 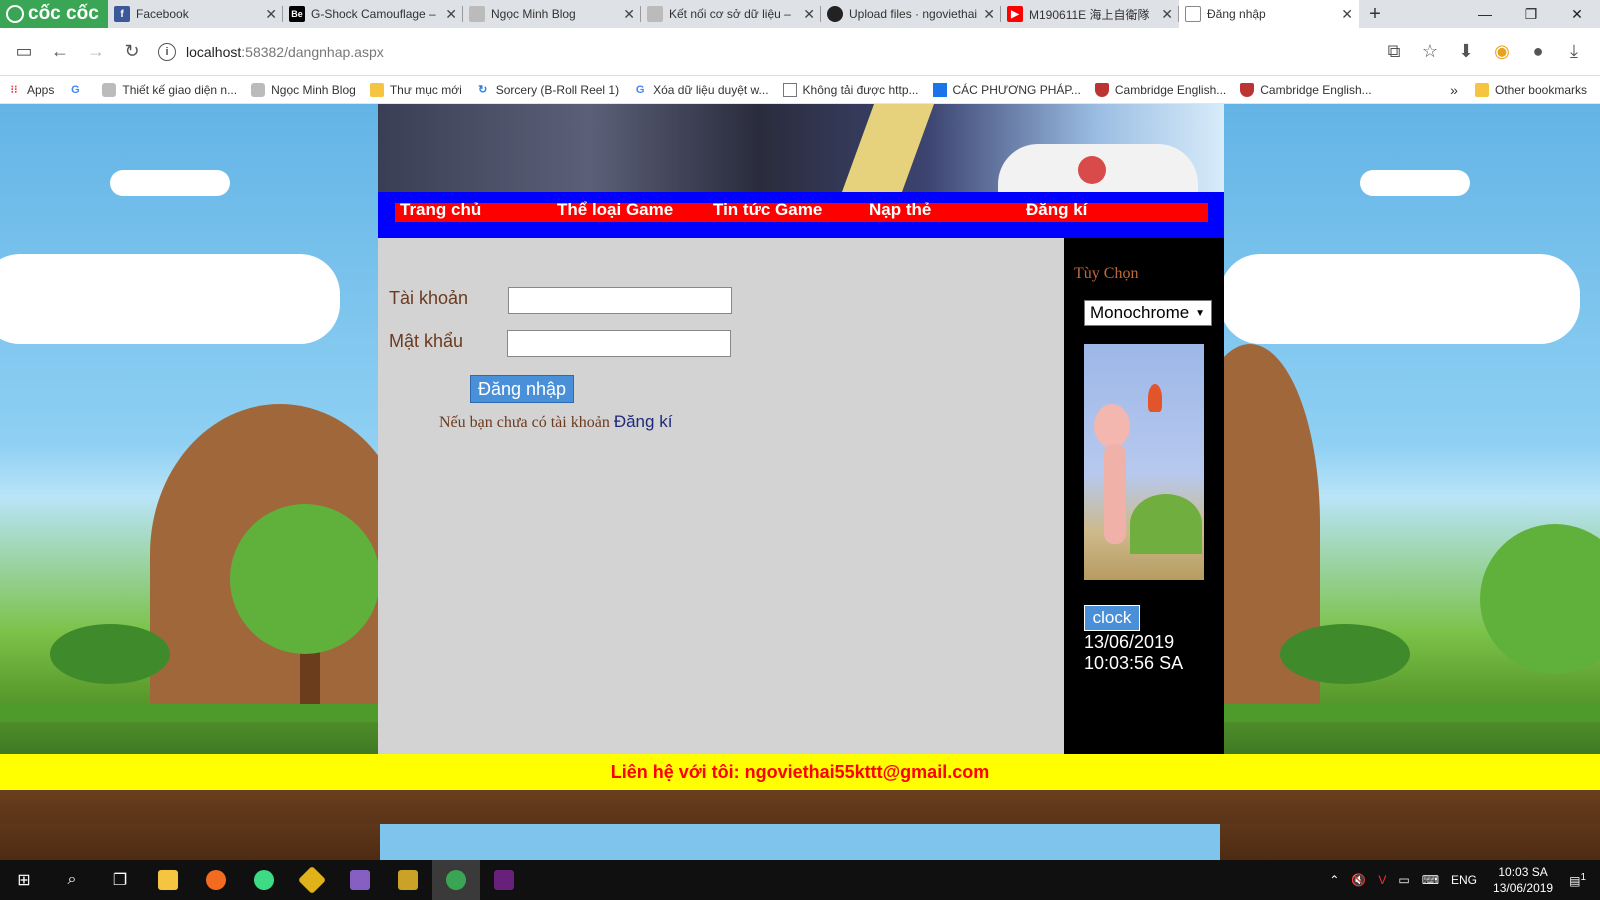 I want to click on username-input, so click(x=620, y=300).